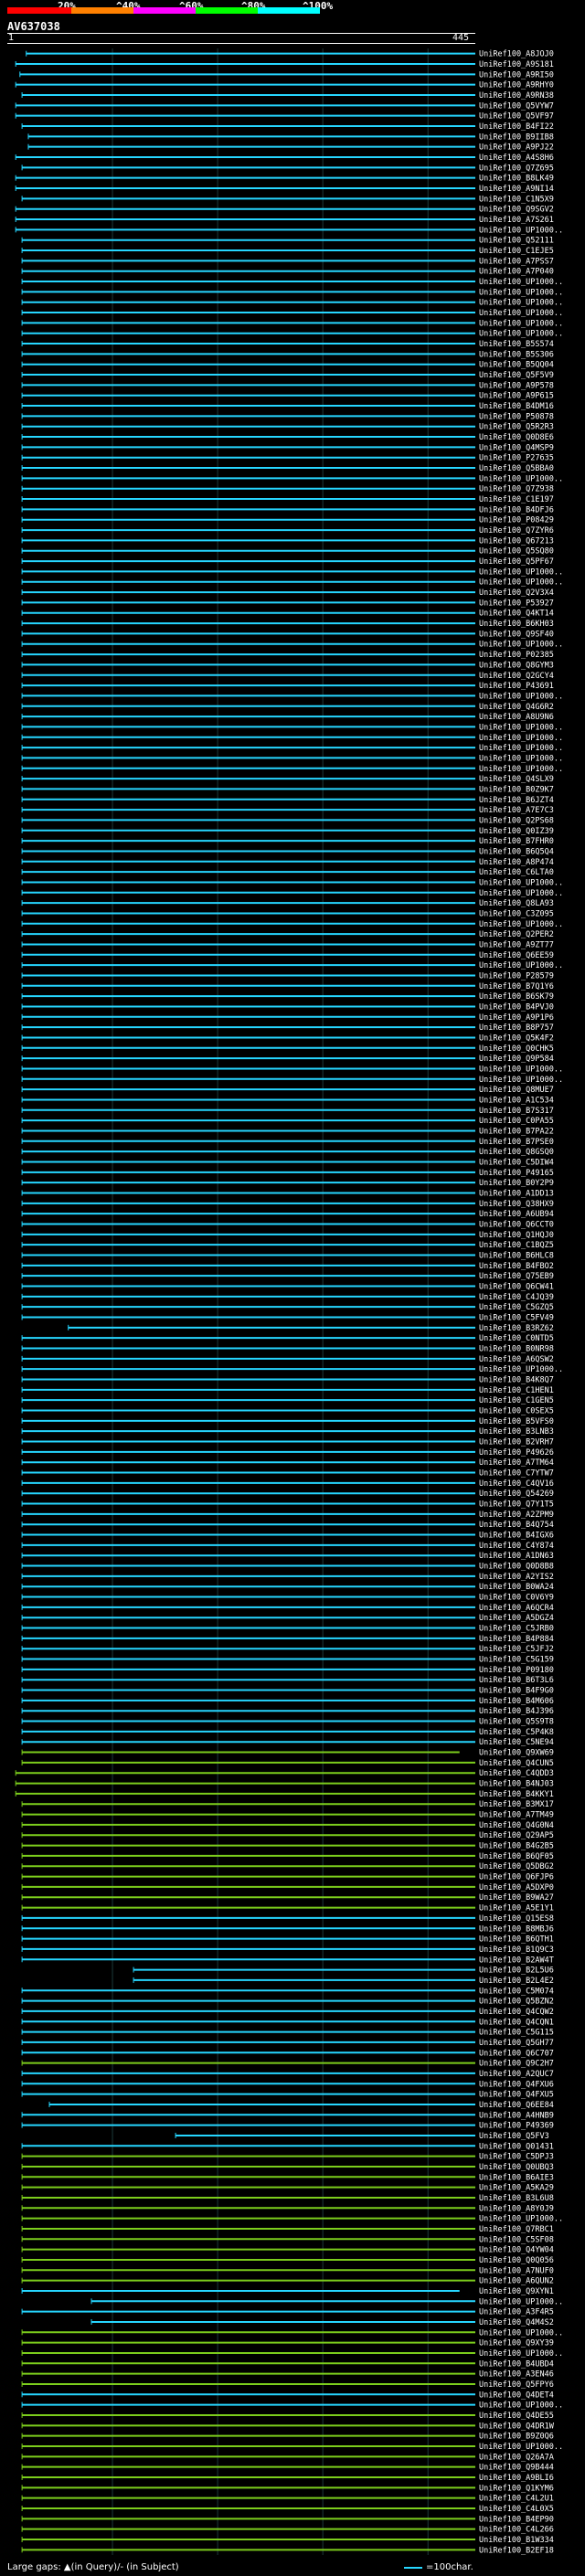 Image resolution: width=585 pixels, height=2576 pixels. Describe the element at coordinates (516, 1224) in the screenshot. I see `hit-label: UniRef100_Q6CCT0` at that location.